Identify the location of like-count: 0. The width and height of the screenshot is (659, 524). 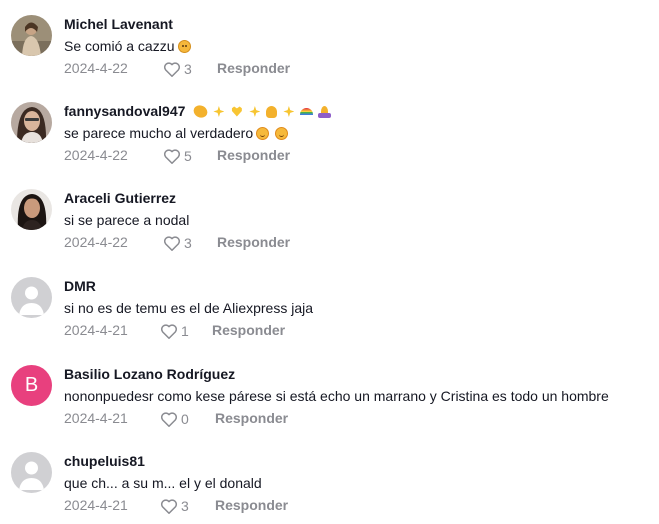
(185, 419).